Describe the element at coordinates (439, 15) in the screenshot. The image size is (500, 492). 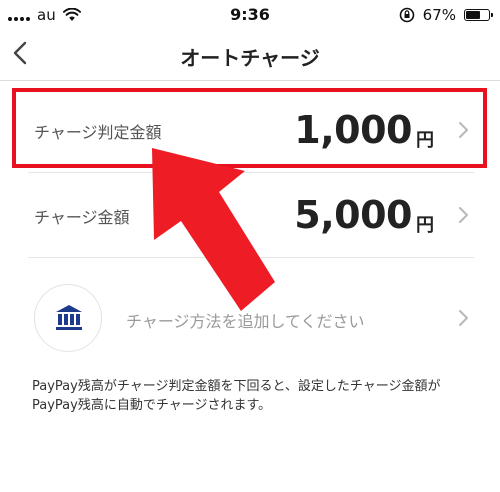
I see `battery-percent: 67%` at that location.